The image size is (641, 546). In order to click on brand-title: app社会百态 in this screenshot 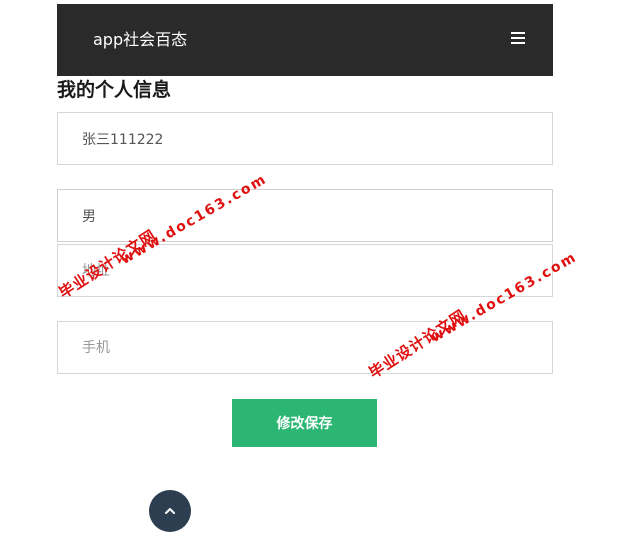, I will do `click(140, 40)`.